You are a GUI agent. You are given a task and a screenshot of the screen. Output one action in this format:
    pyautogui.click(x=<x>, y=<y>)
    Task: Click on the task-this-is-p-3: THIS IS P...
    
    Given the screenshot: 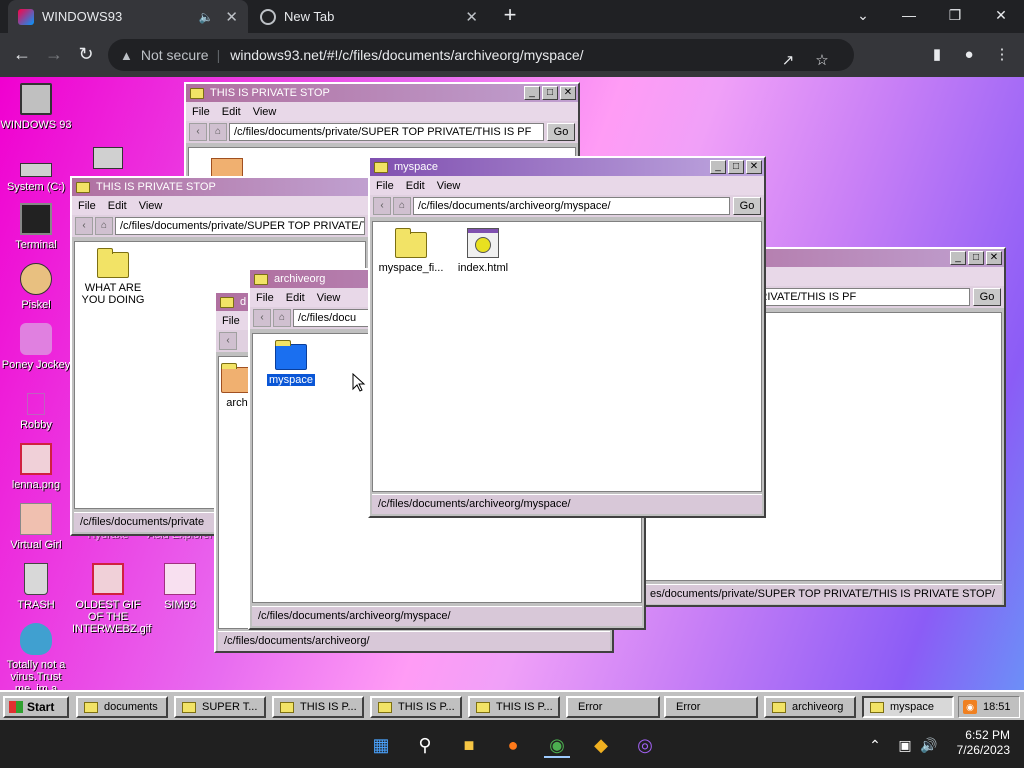 What is the action you would take?
    pyautogui.click(x=514, y=707)
    